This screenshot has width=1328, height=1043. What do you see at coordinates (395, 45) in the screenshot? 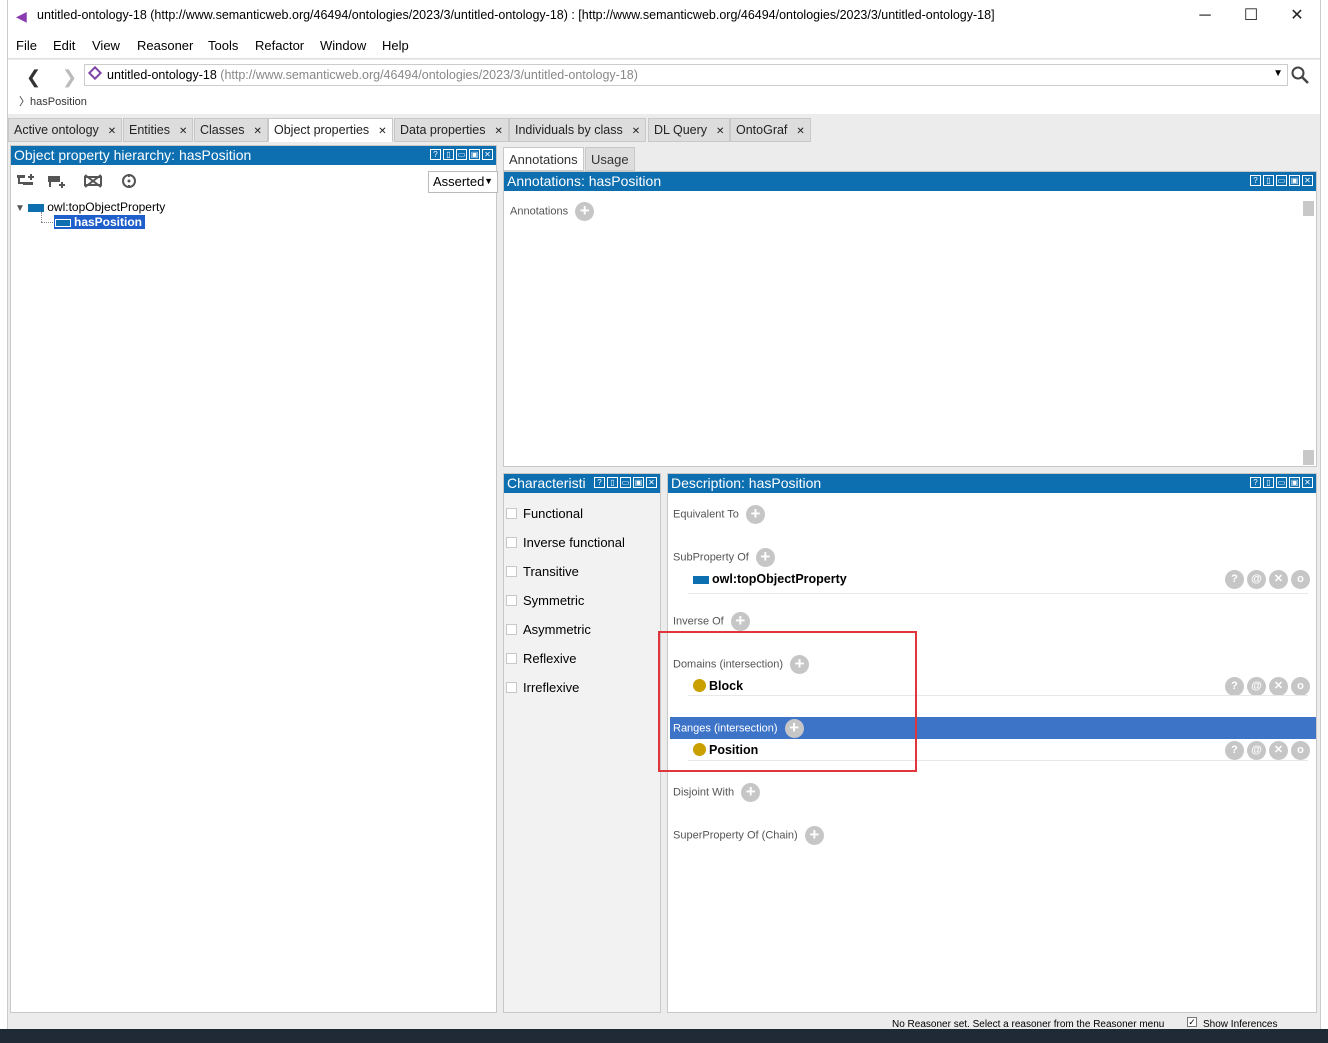
I see `menu-help: Help` at bounding box center [395, 45].